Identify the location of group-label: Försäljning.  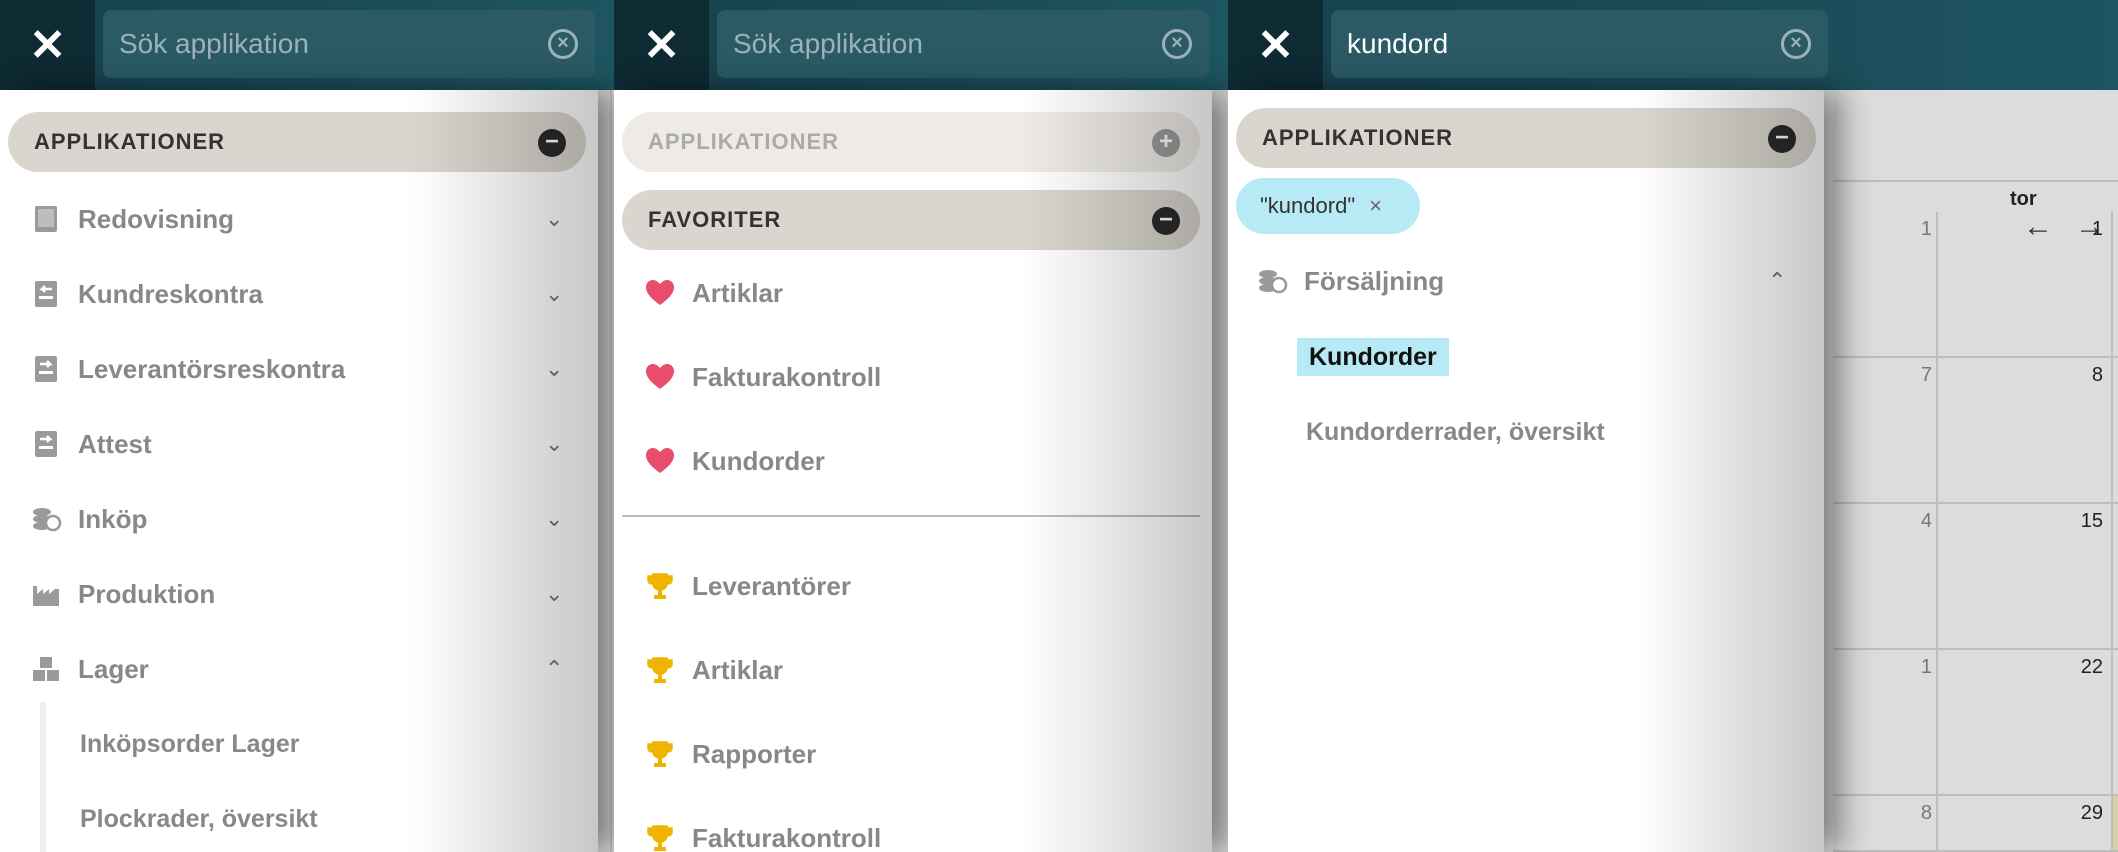
(1374, 280).